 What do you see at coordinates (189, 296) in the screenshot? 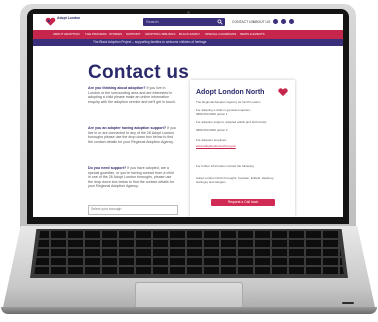
I see `trackpad` at bounding box center [189, 296].